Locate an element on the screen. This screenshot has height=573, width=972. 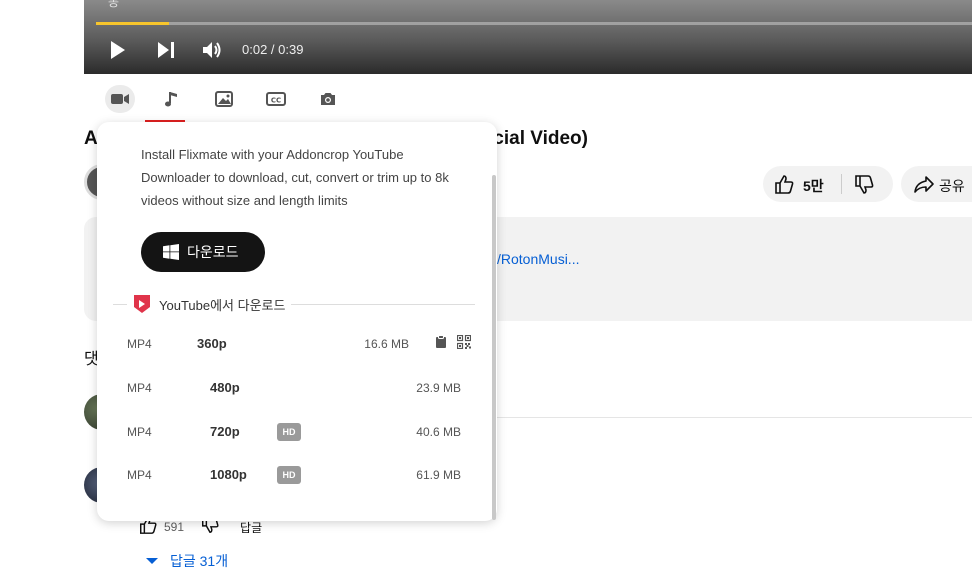
download-app-label: 다운로드 is located at coordinates (213, 252).